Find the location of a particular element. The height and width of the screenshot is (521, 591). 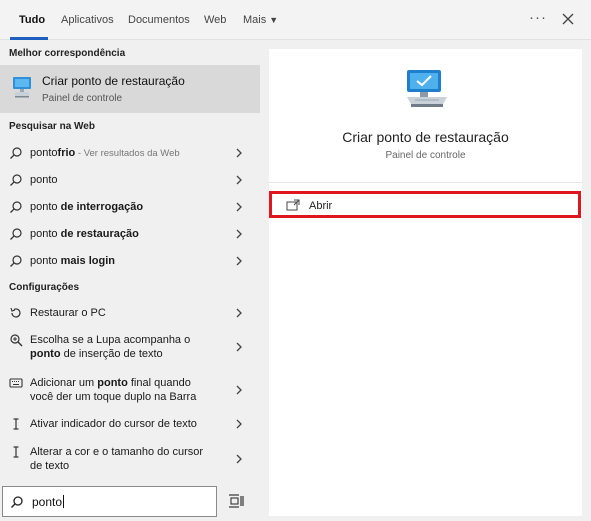

open-icon is located at coordinates (293, 205).